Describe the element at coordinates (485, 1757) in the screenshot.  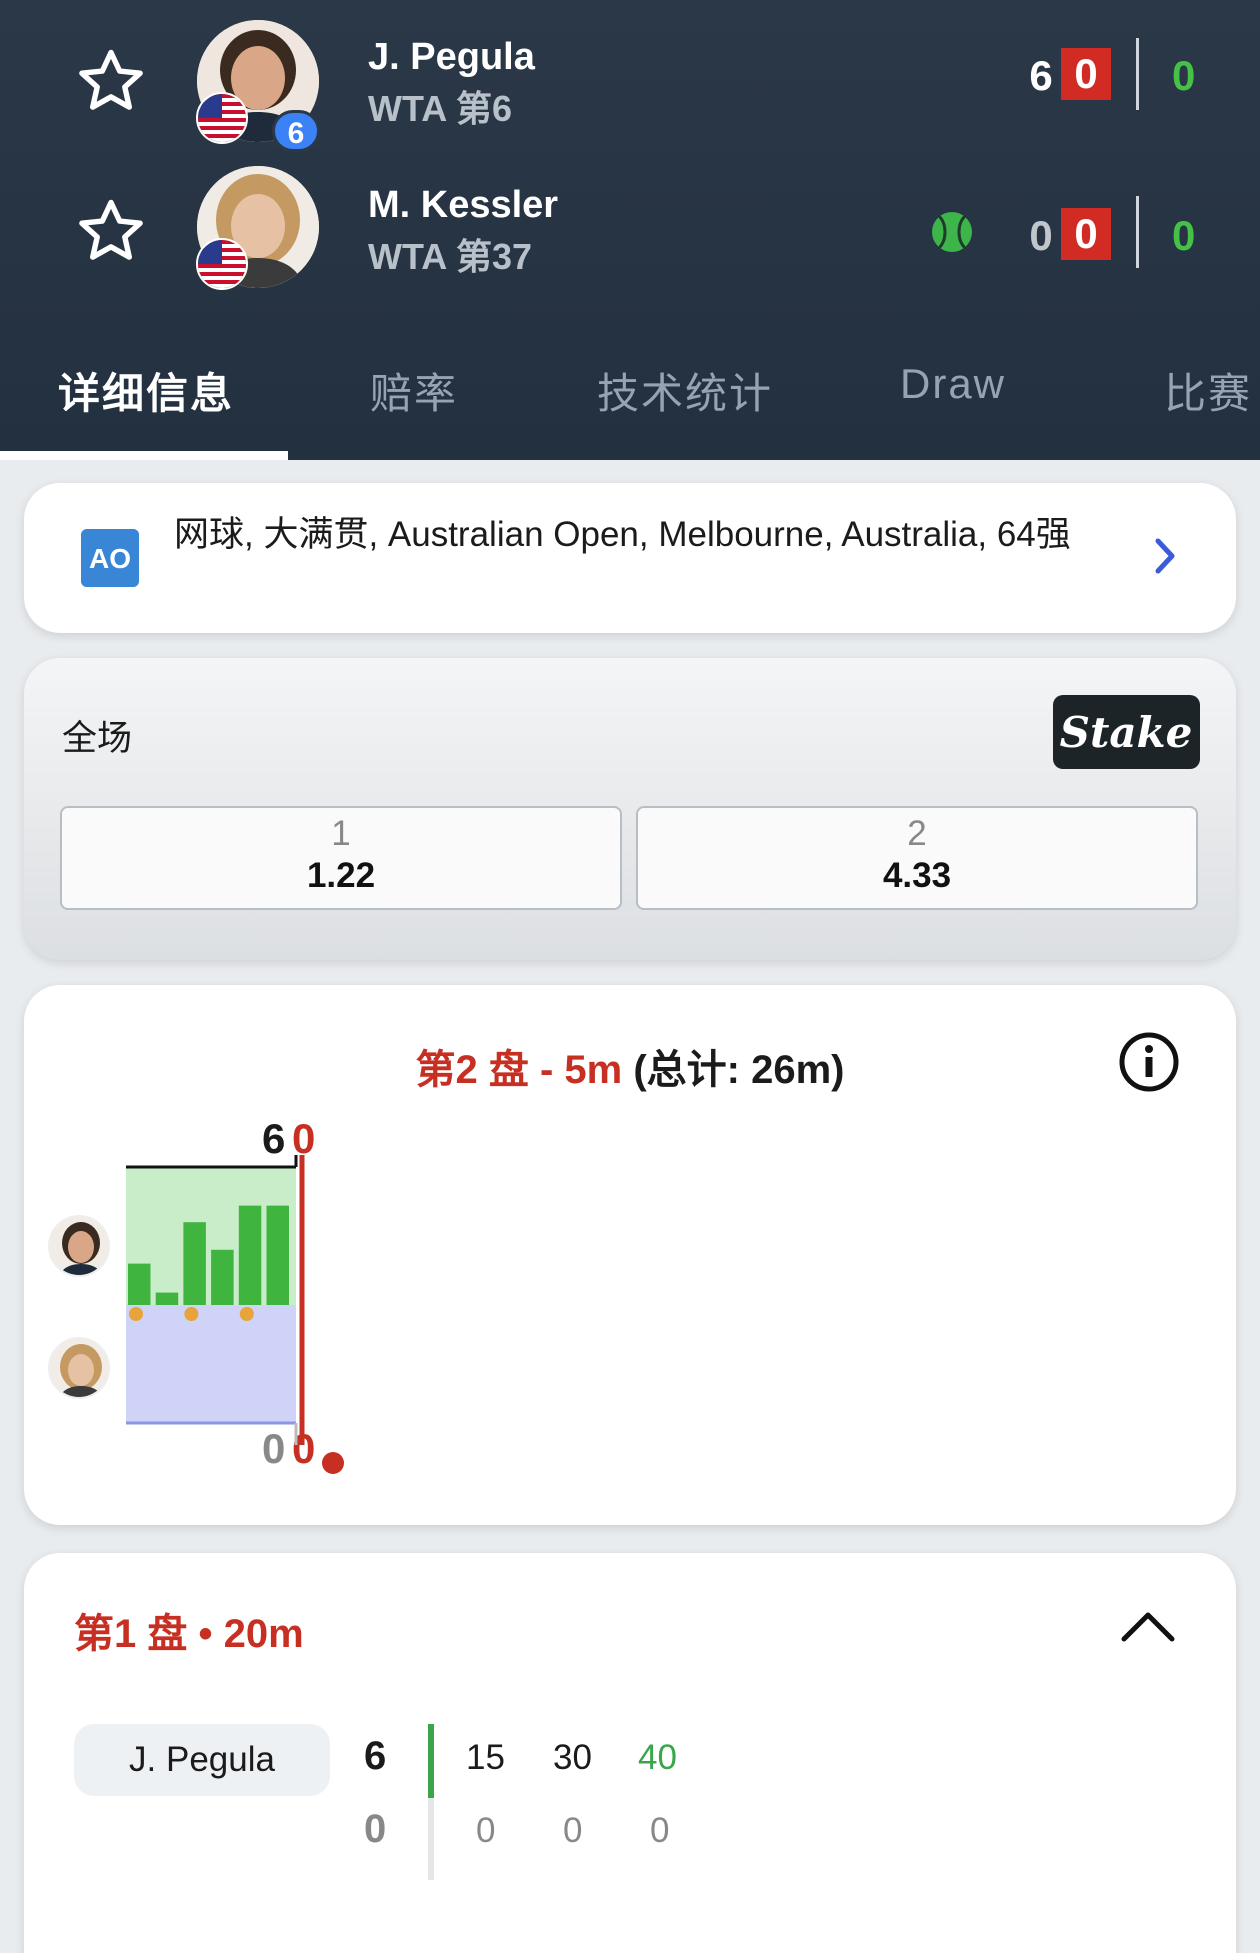
I see `point-score: 15` at that location.